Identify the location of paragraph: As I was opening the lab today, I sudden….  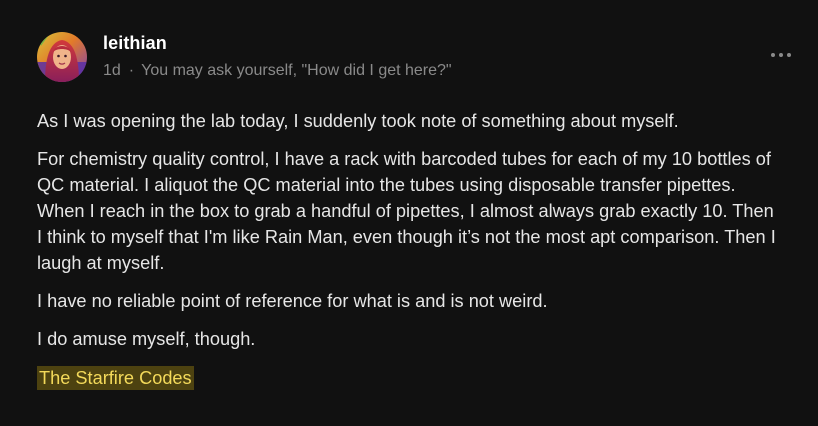
(358, 121).